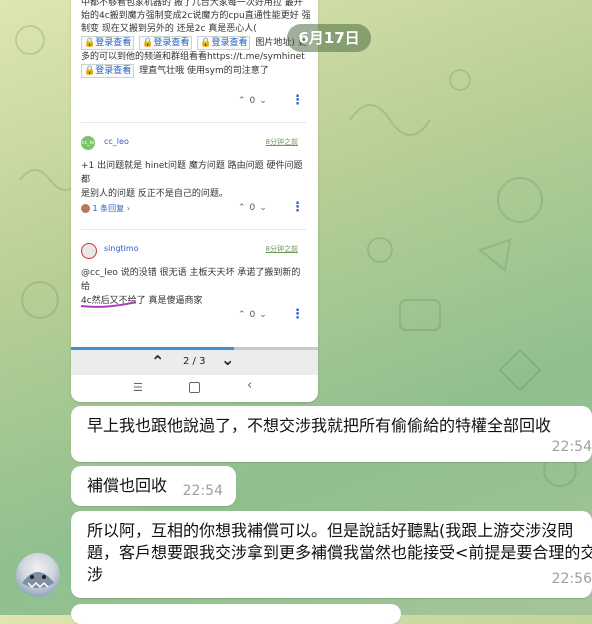 The image size is (592, 624). I want to click on post-header: cc_le cc_leo 8分钟之前, so click(193, 144).